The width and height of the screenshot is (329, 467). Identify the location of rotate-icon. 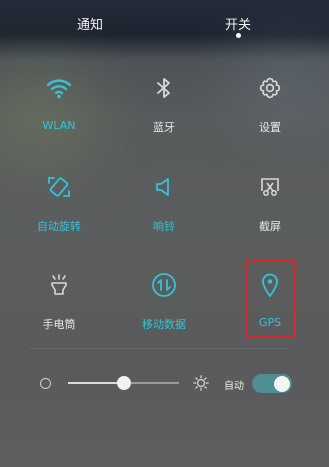
(59, 187).